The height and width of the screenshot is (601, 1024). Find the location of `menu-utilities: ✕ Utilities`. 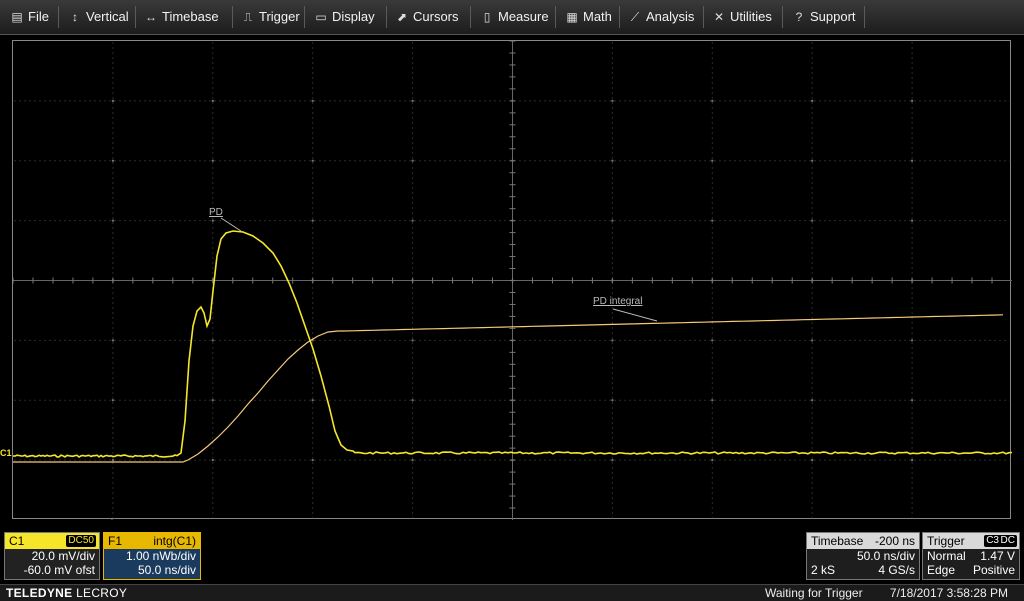

menu-utilities: ✕ Utilities is located at coordinates (744, 17).